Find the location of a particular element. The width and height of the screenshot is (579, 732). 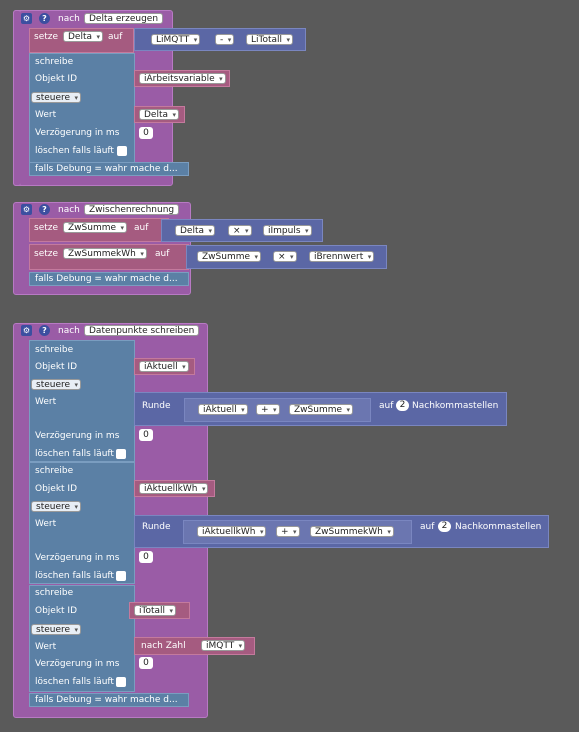

operand-right: iBrennwert is located at coordinates (342, 257).